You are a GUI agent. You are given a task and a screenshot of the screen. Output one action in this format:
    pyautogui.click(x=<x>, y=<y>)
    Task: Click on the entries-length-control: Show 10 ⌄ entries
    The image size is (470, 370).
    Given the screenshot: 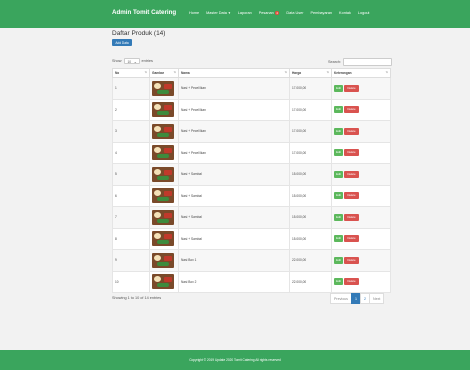 What is the action you would take?
    pyautogui.click(x=132, y=61)
    